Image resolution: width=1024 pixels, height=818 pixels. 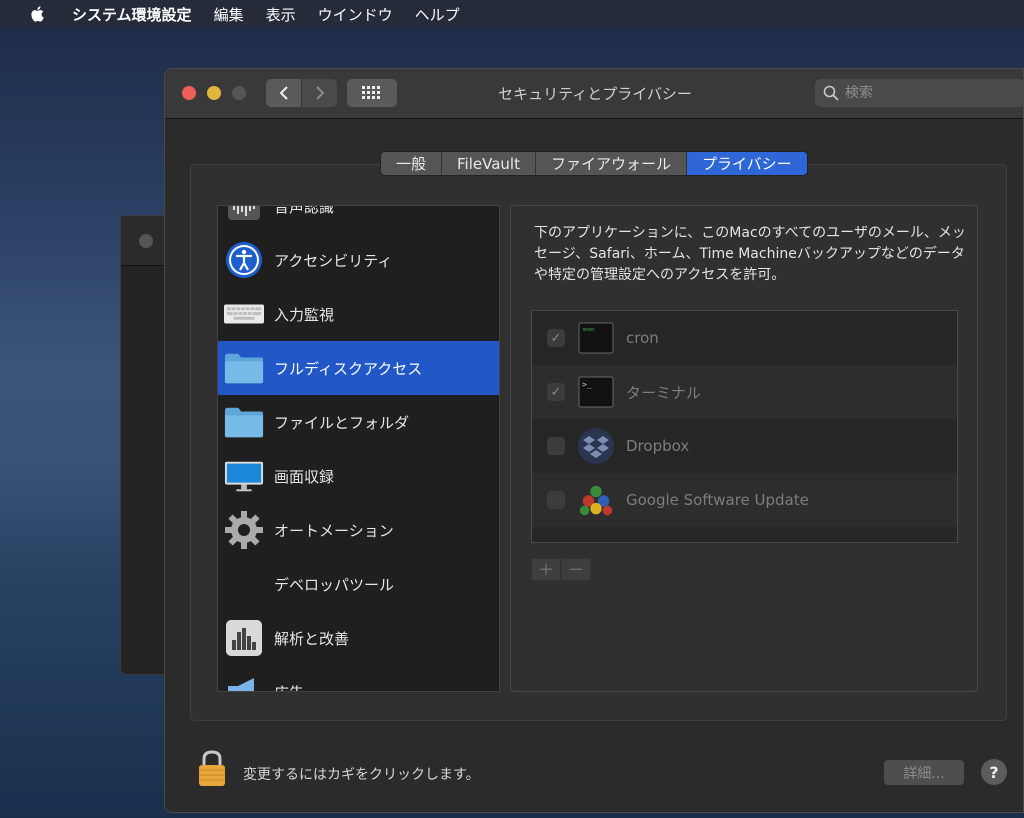 I want to click on sidebar-item-automation: オートメーション, so click(x=358, y=530).